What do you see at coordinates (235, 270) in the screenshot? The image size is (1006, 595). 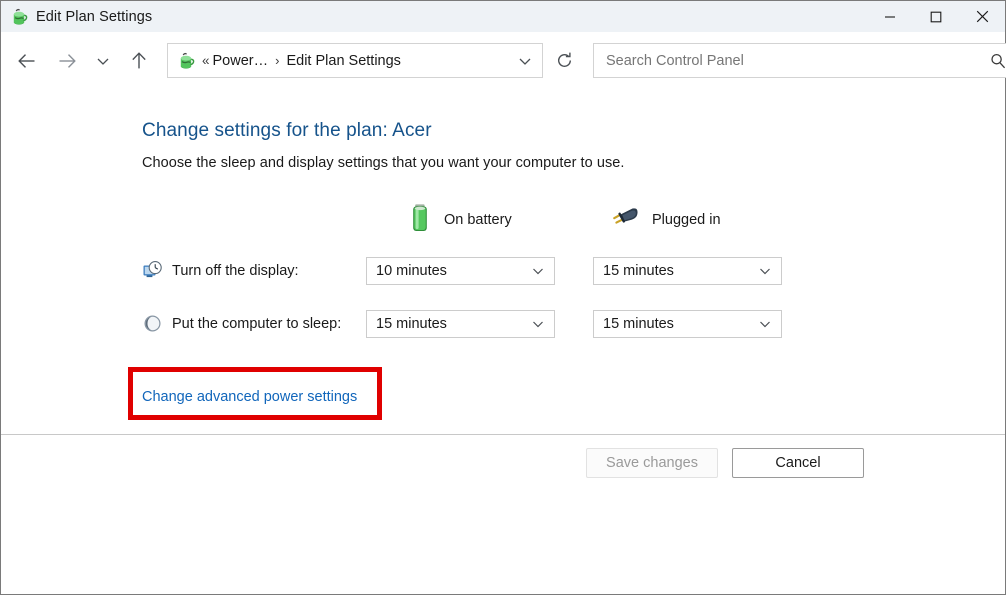 I see `row-label-turn-off-display: Turn off the display:` at bounding box center [235, 270].